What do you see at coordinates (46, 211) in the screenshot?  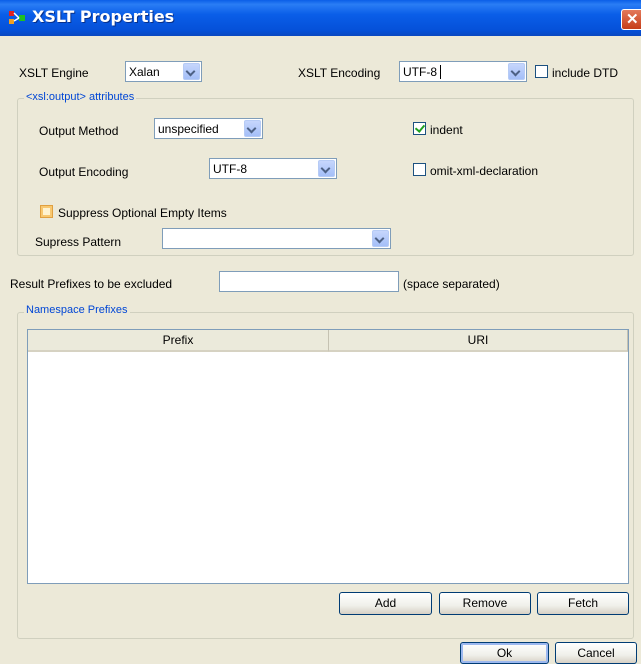 I see `suppress-optional-checkbox` at bounding box center [46, 211].